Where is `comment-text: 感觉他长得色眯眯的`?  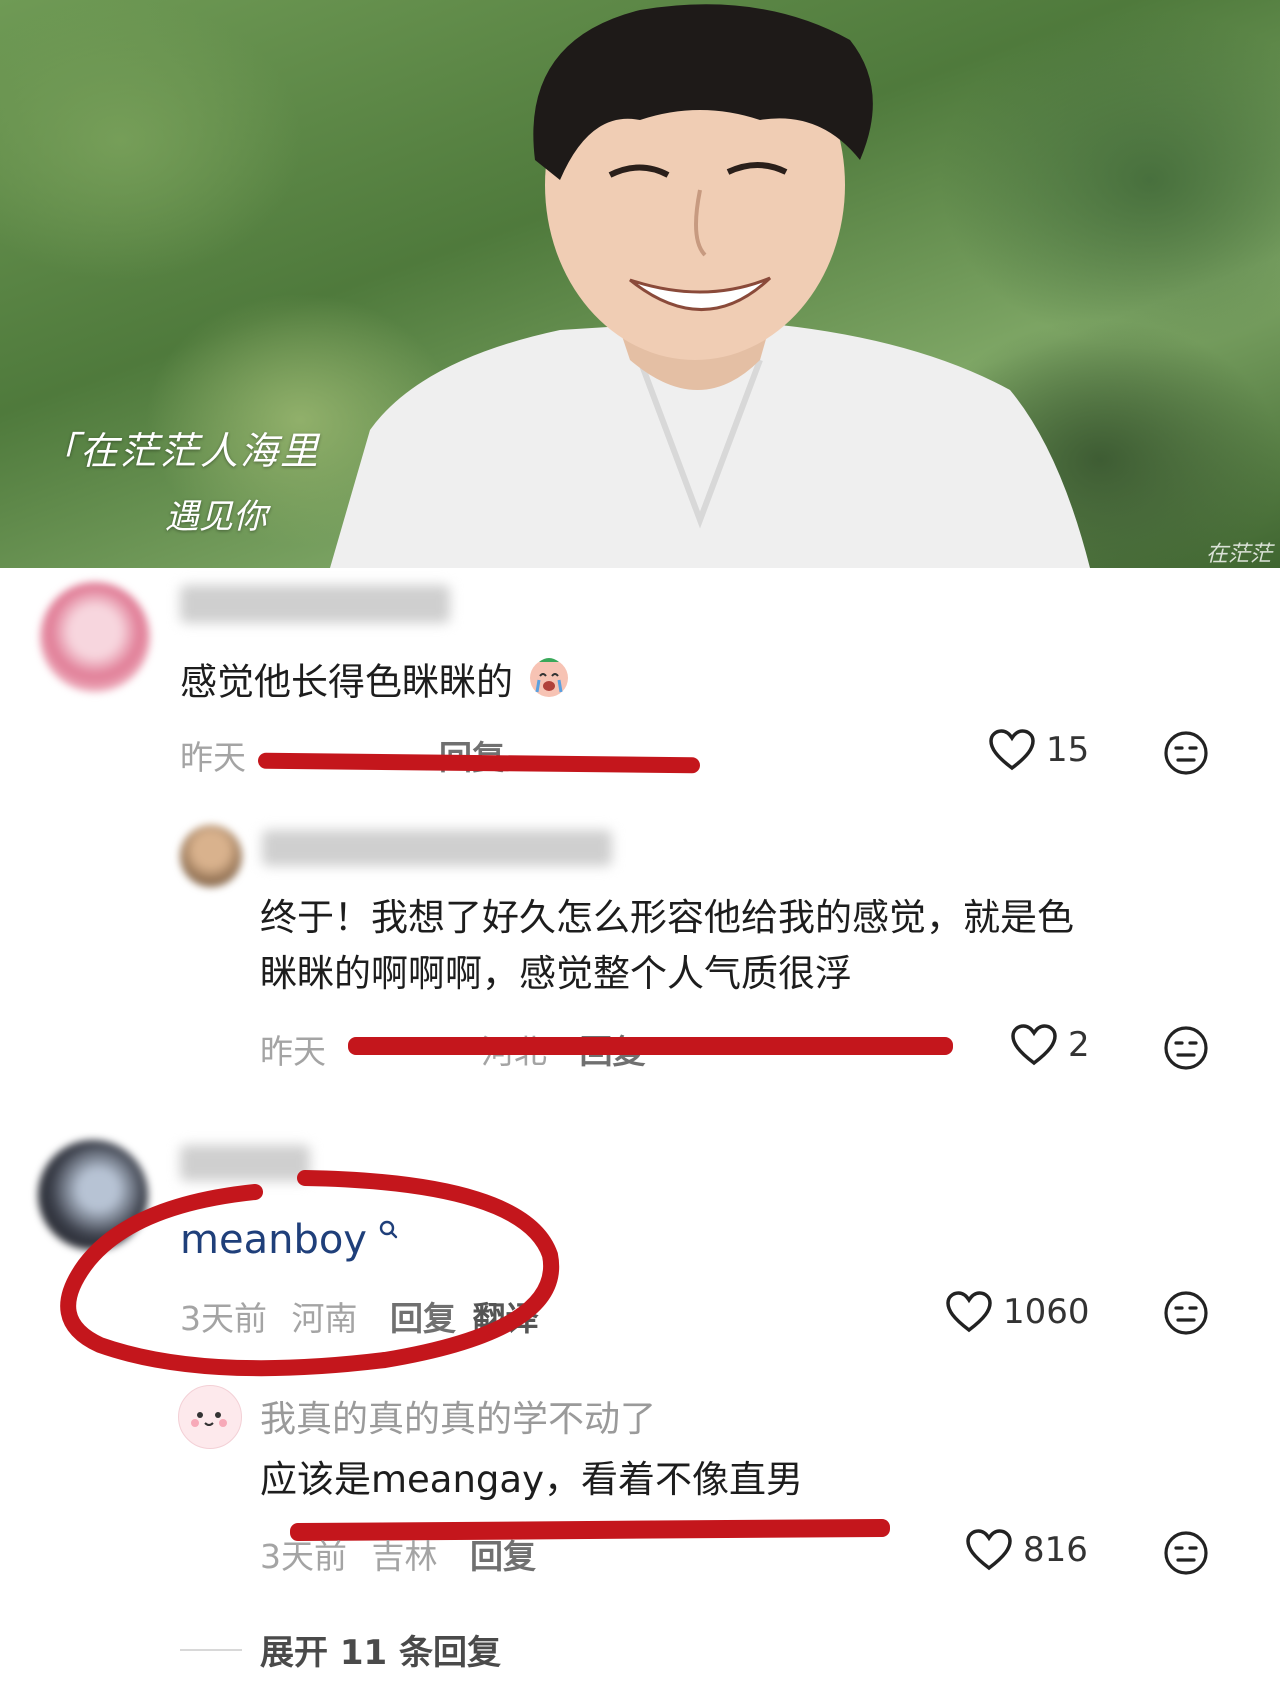 comment-text: 感觉他长得色眯眯的 is located at coordinates (376, 684).